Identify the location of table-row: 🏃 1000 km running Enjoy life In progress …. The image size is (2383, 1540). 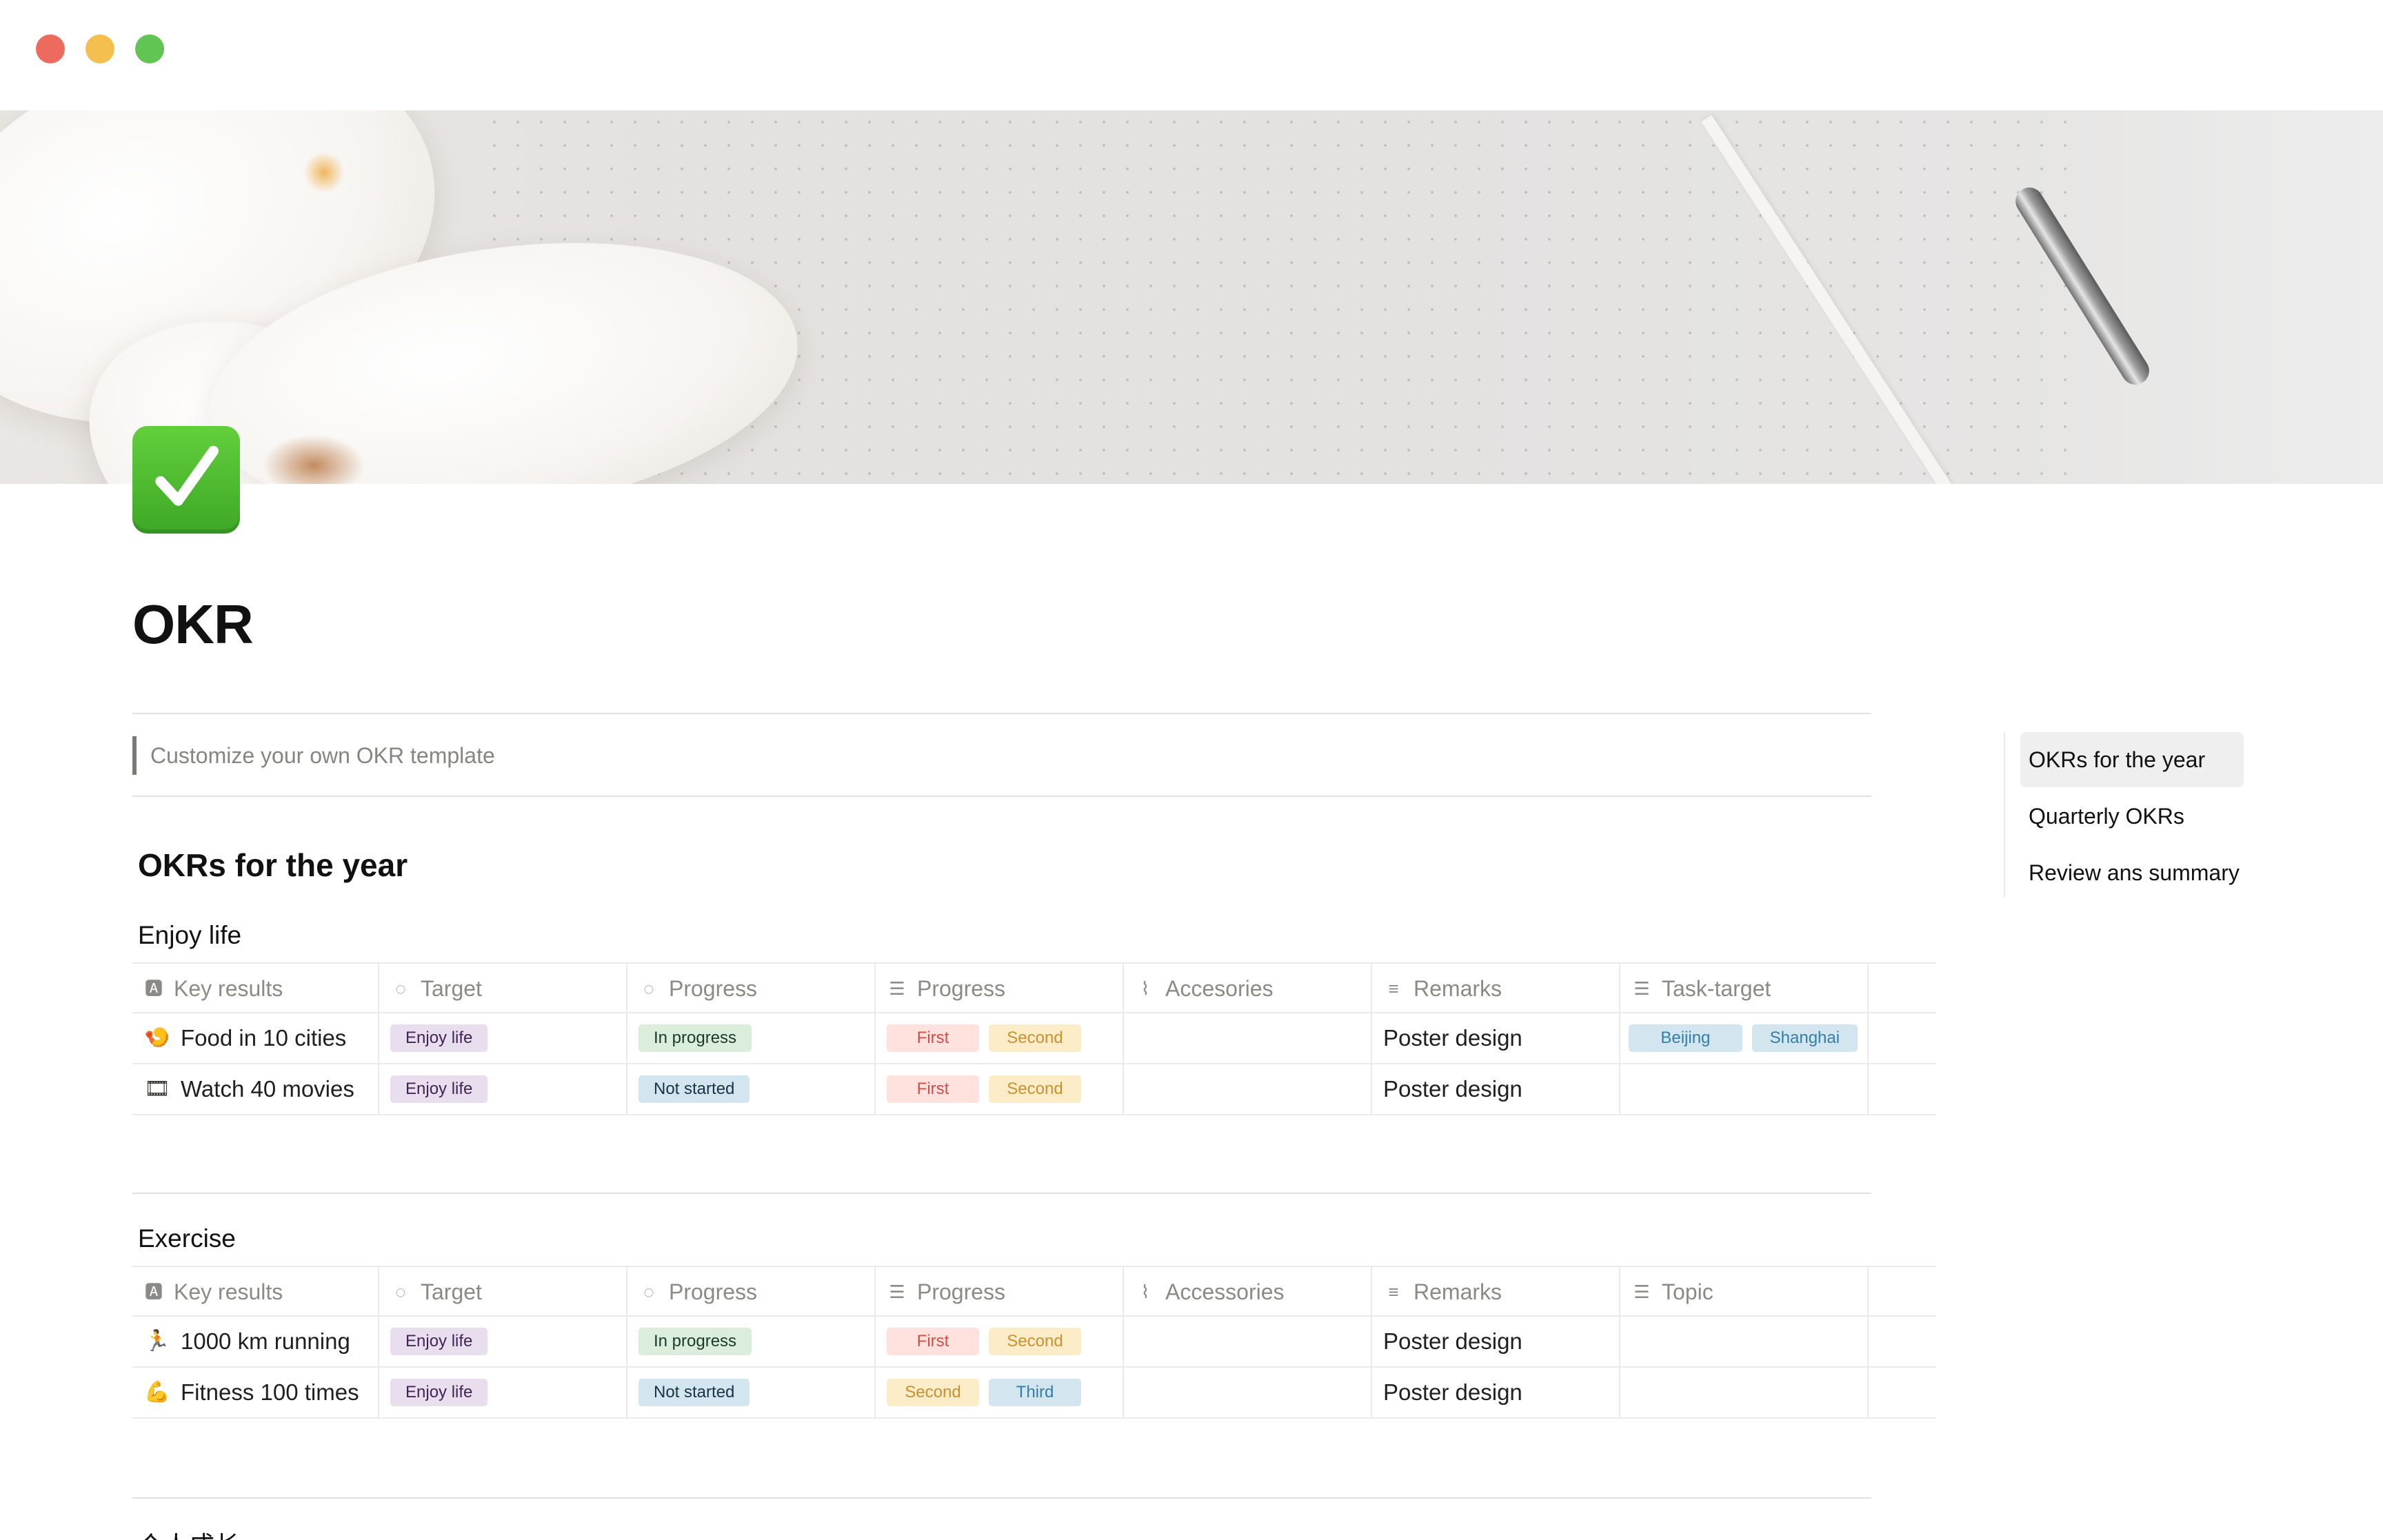
(1034, 1343).